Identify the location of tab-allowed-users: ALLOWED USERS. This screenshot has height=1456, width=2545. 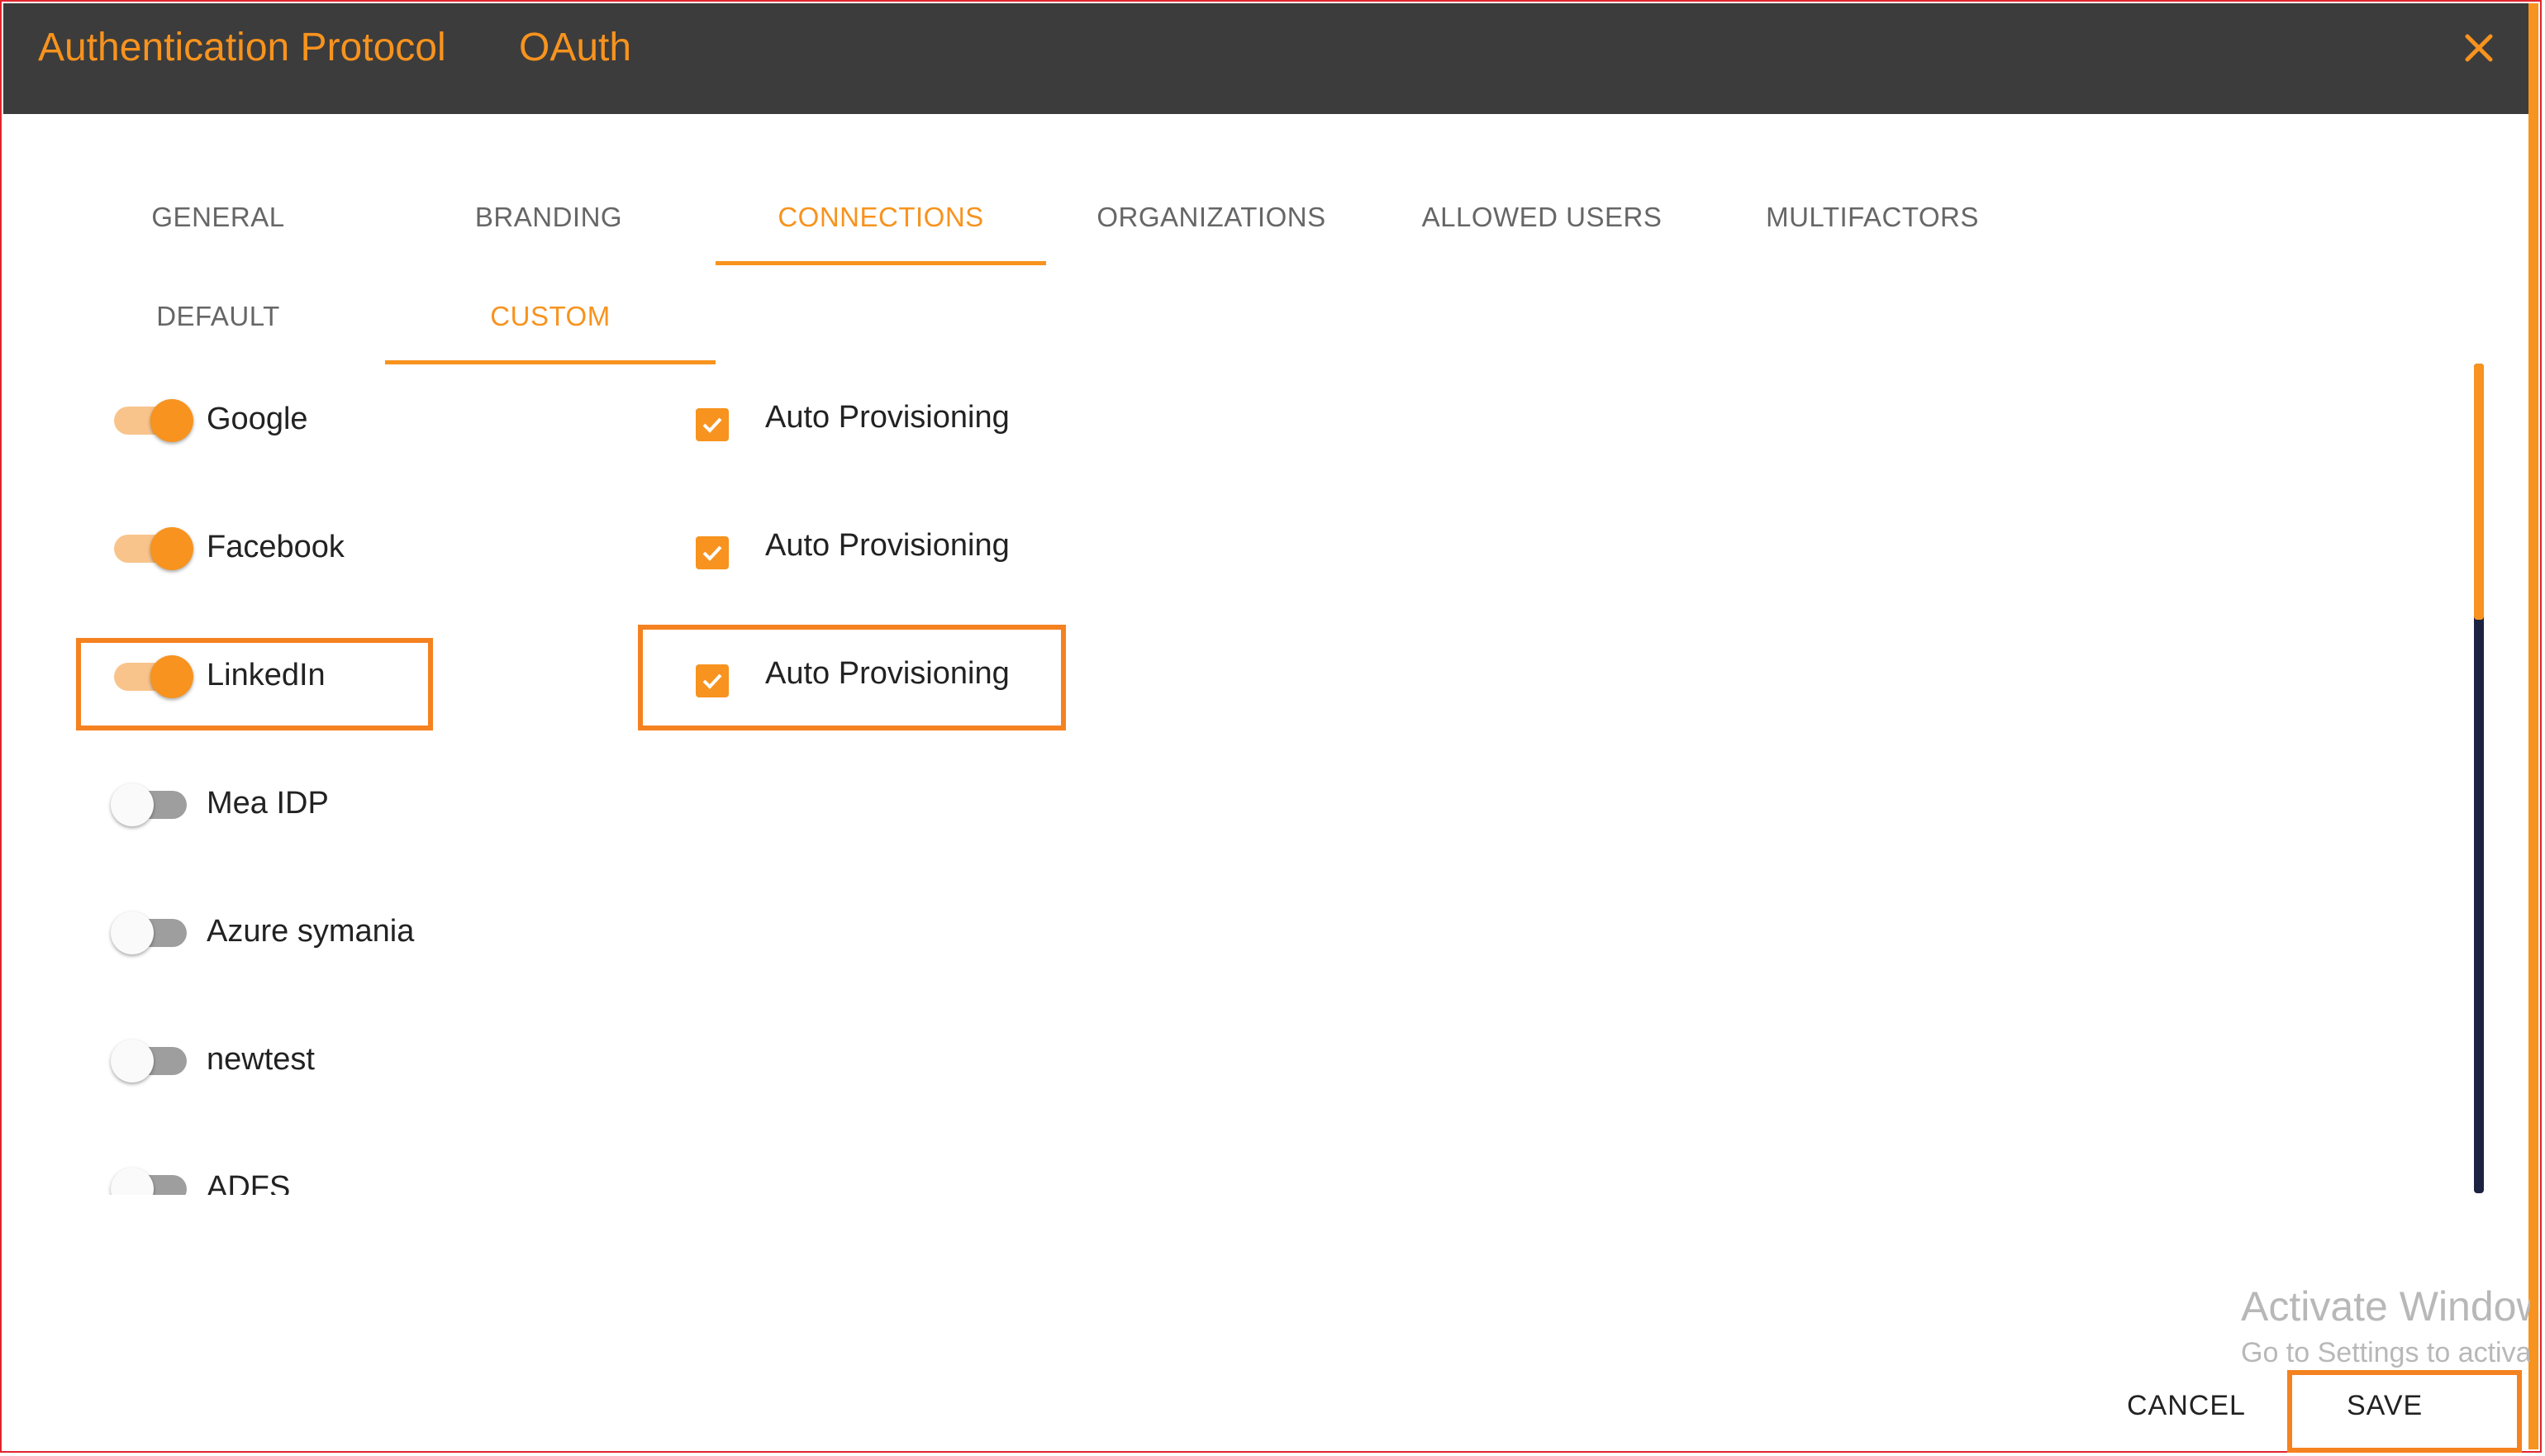
(1542, 217).